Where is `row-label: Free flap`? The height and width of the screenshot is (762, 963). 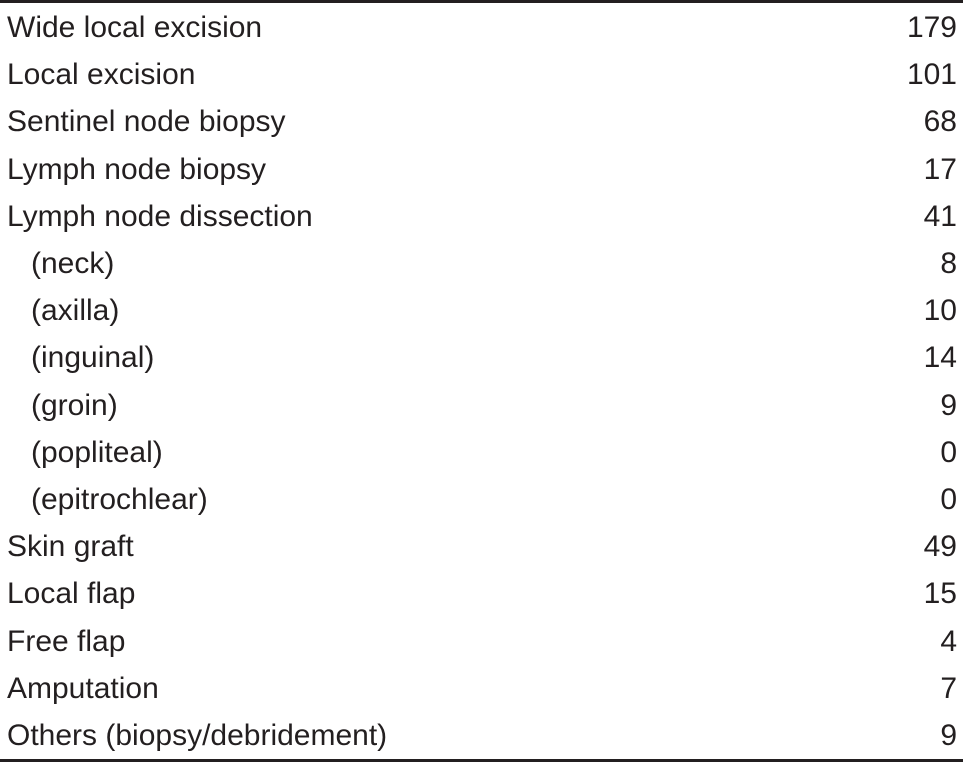 row-label: Free flap is located at coordinates (66, 641).